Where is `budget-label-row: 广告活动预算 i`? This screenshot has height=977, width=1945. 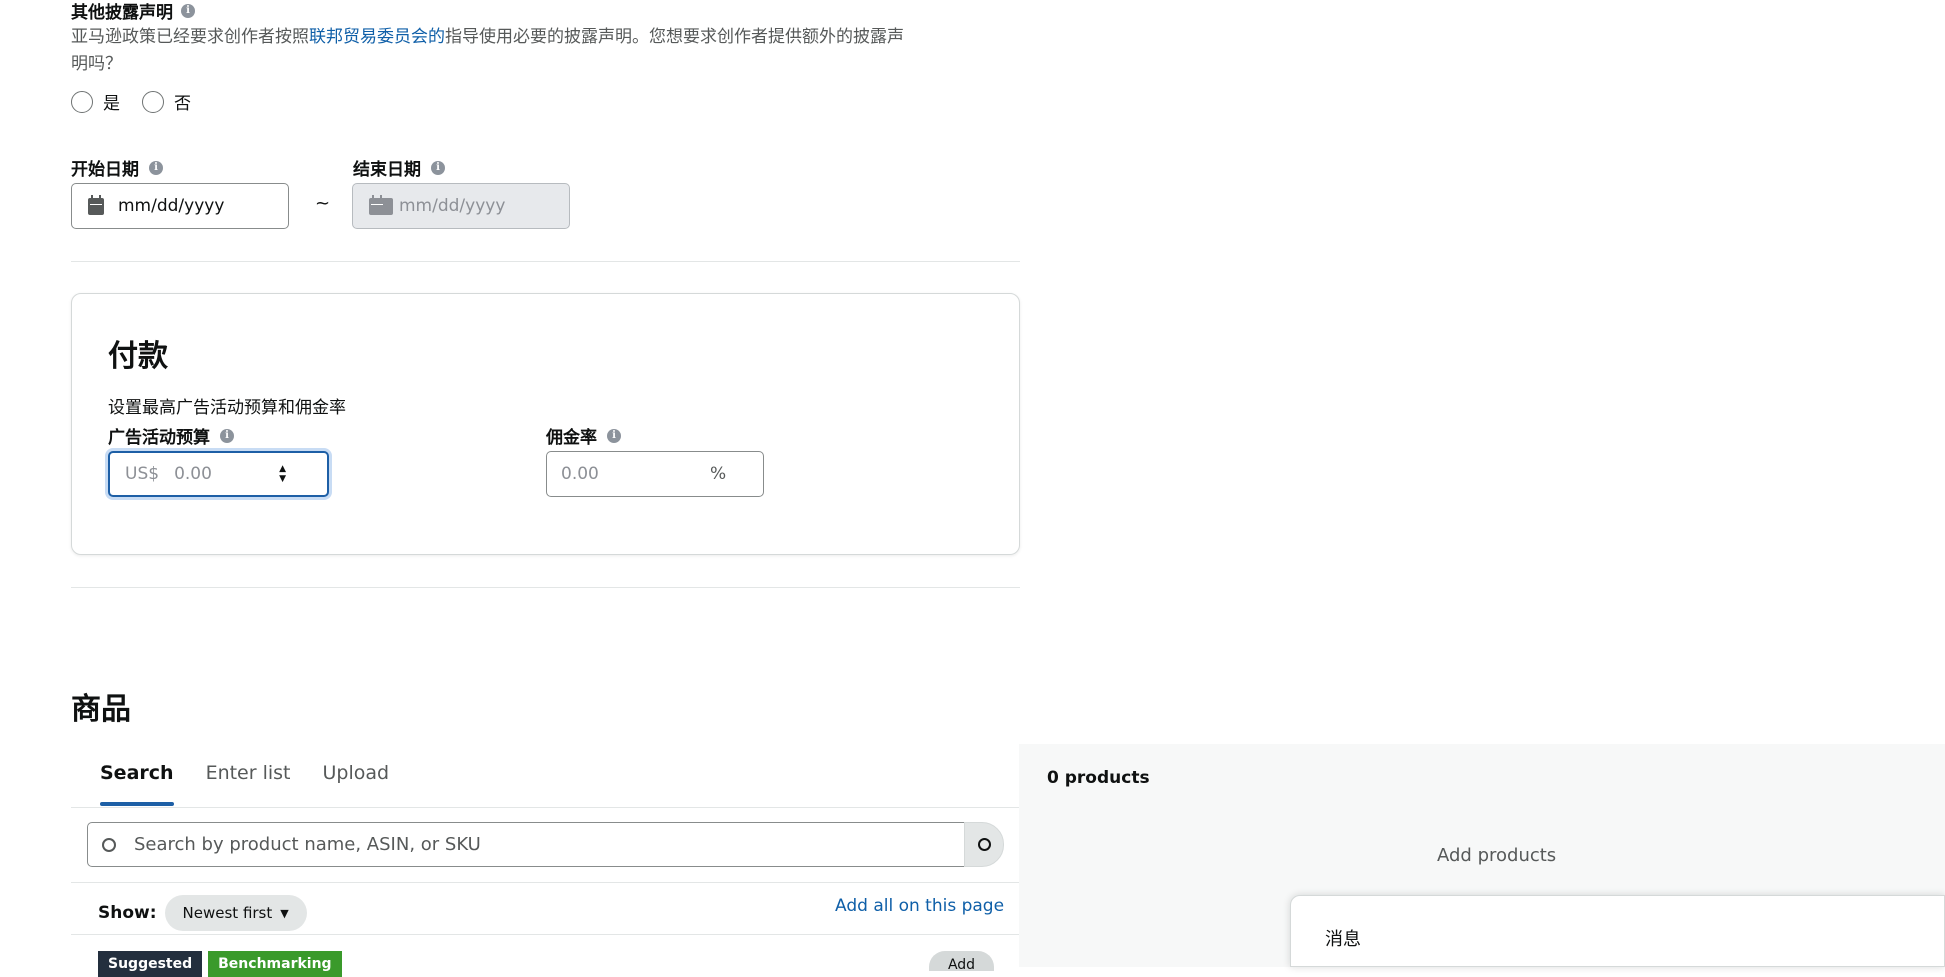
budget-label-row: 广告活动预算 i is located at coordinates (171, 435).